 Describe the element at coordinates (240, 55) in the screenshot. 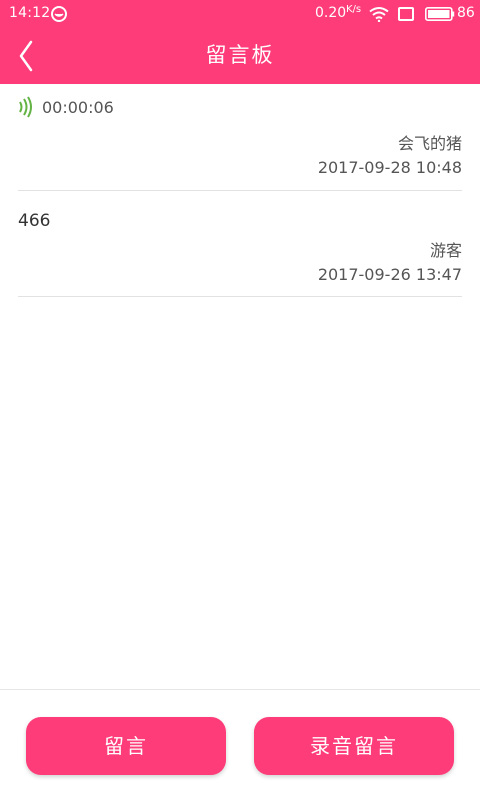

I see `page-title: 留言板` at that location.